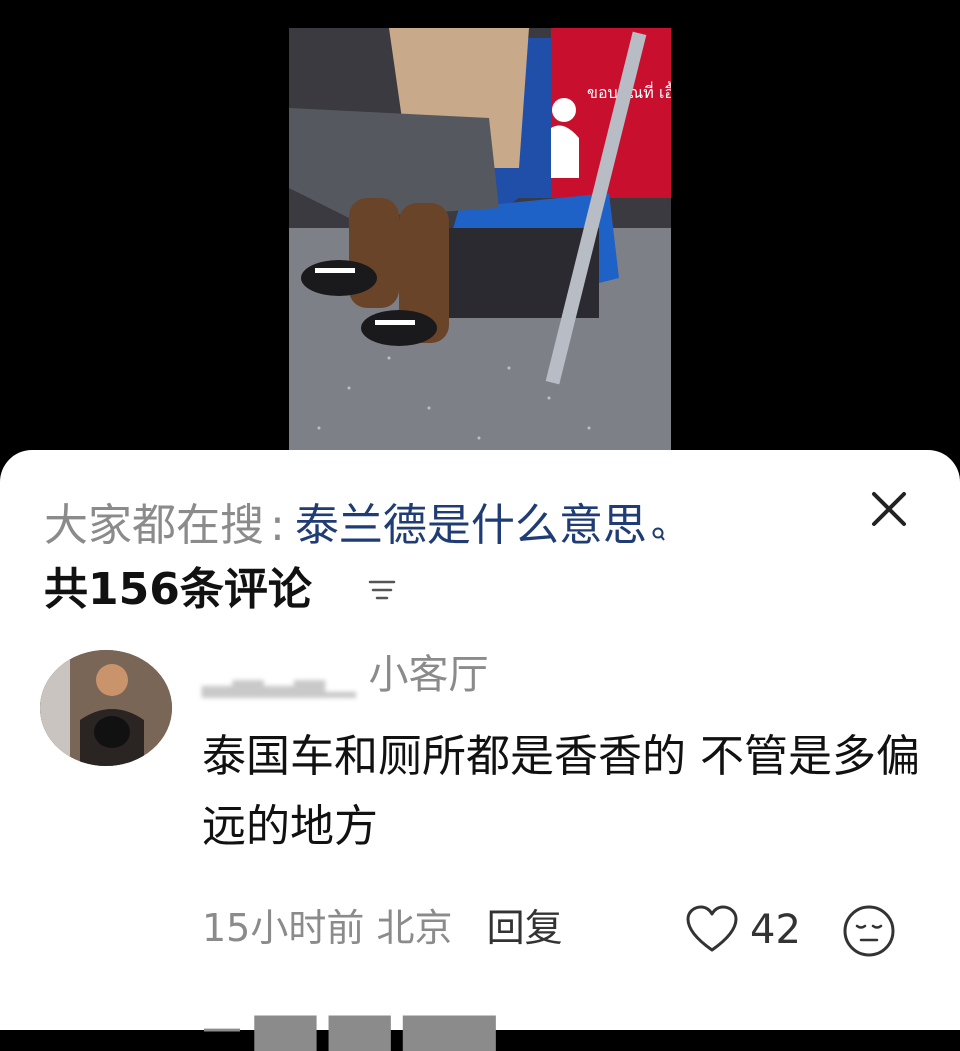 This screenshot has width=960, height=1051. I want to click on search-suggestion: 大家都在搜: 泰兰德是什么意思, so click(355, 528).